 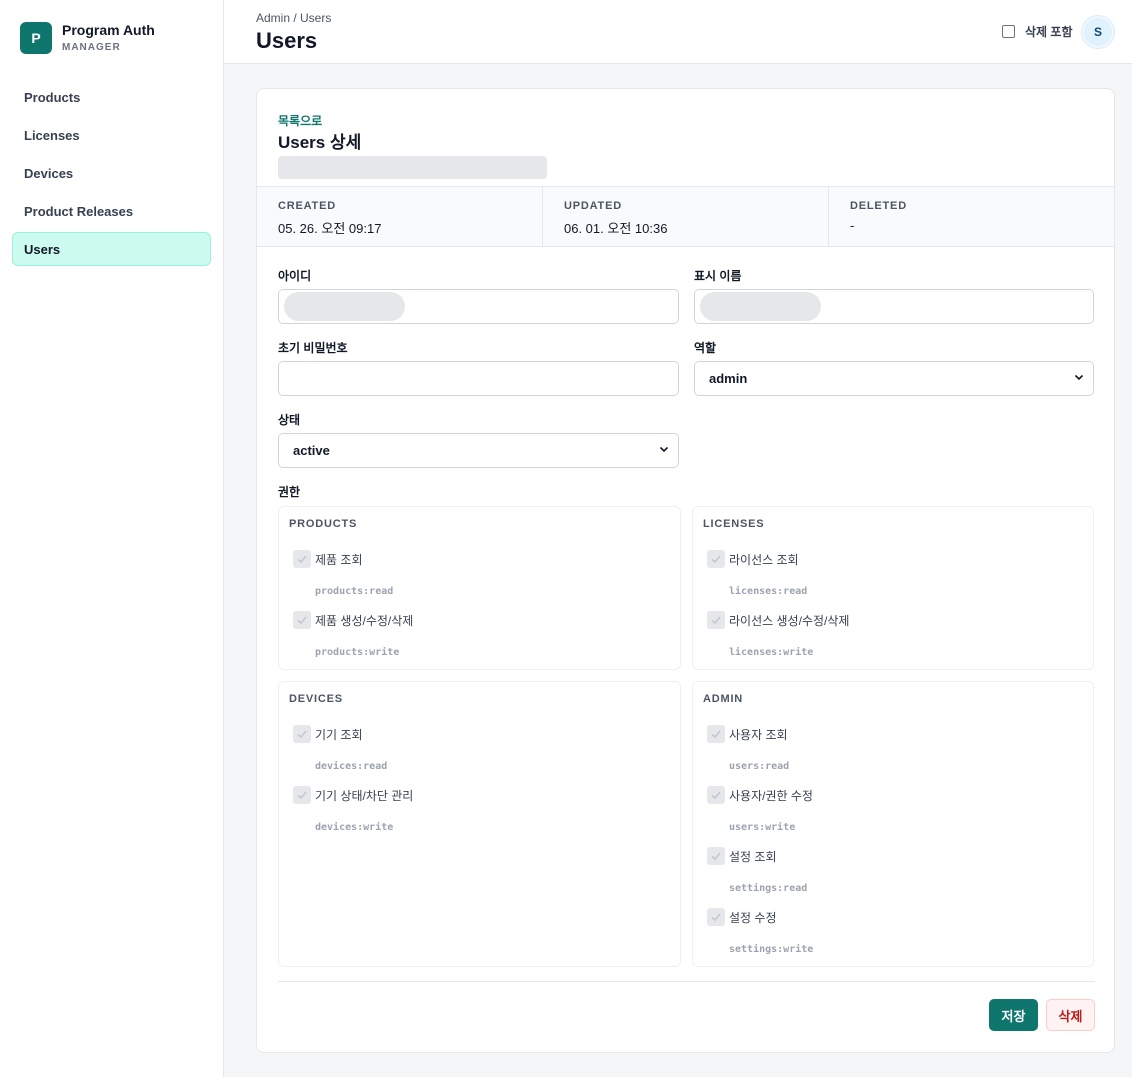 I want to click on sidebar-item-licenses: Licenses, so click(x=111, y=135).